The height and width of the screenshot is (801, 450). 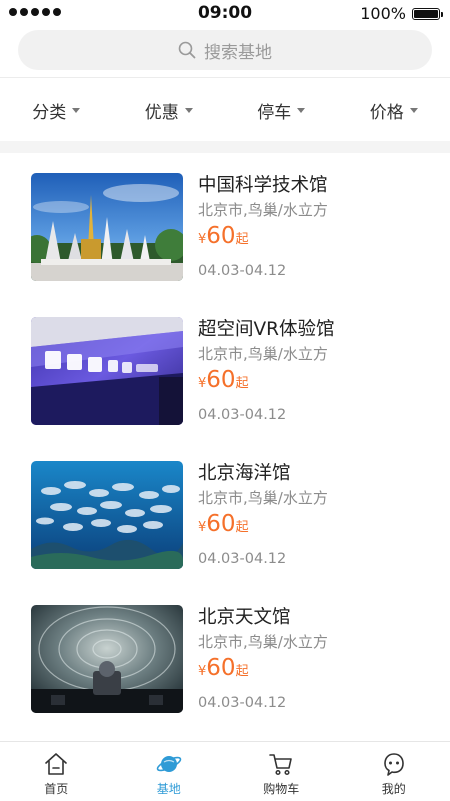 I want to click on tab-base: 基地, so click(x=169, y=771).